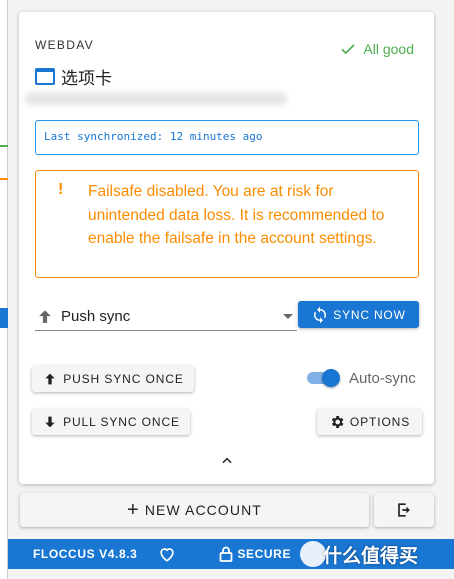 This screenshot has height=579, width=454. I want to click on options-label: OPTIONS, so click(380, 422).